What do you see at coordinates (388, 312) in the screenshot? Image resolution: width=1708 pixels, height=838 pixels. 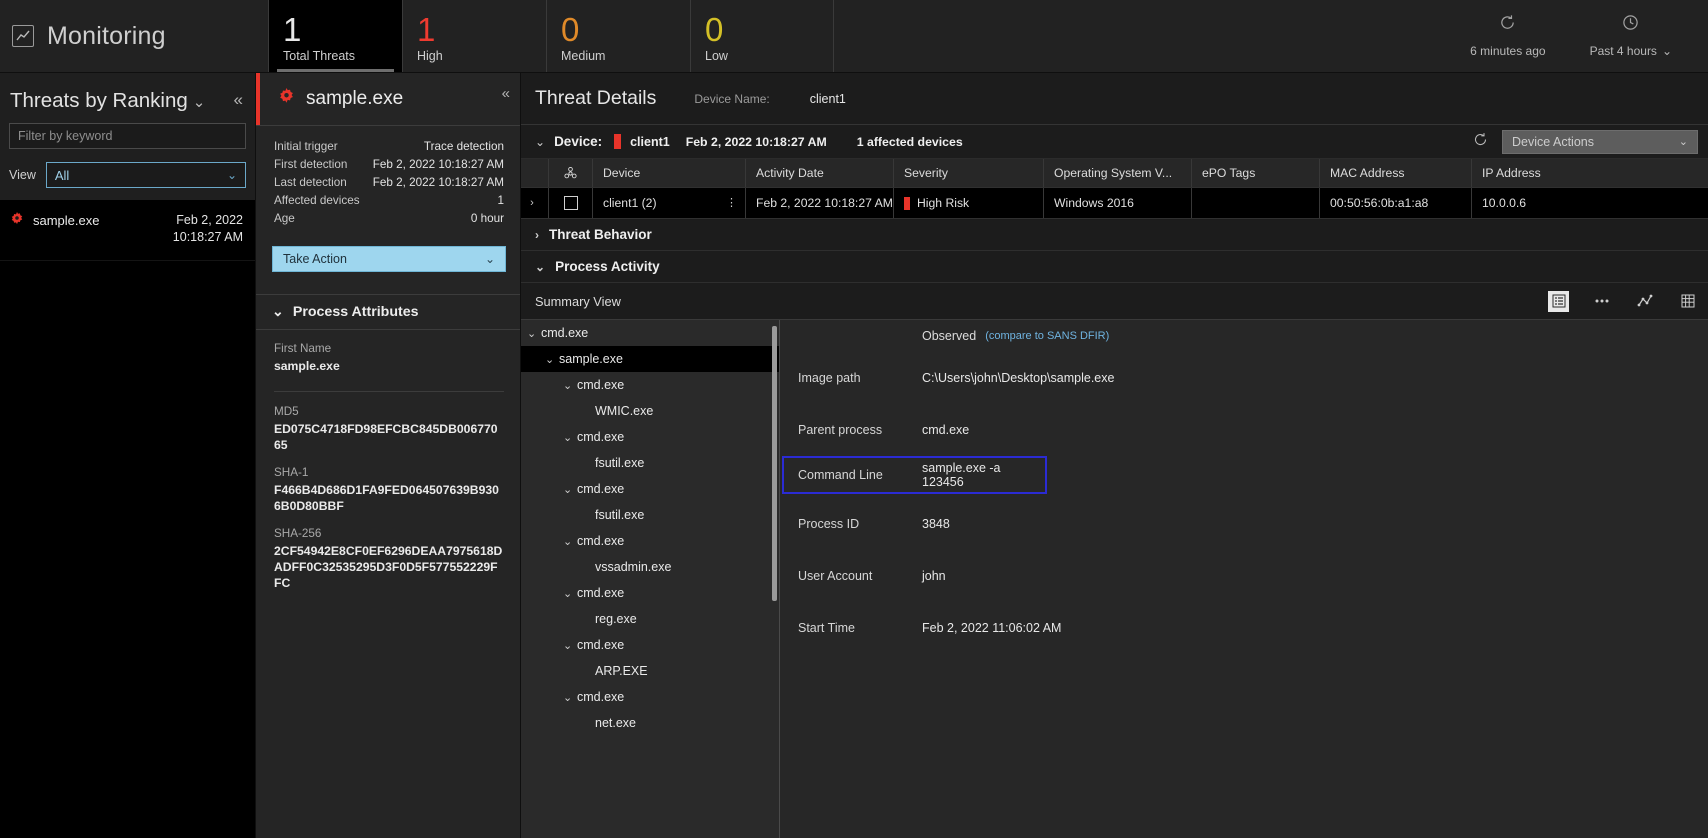 I see `process-attributes-section-header: ⌄ Process Attributes` at bounding box center [388, 312].